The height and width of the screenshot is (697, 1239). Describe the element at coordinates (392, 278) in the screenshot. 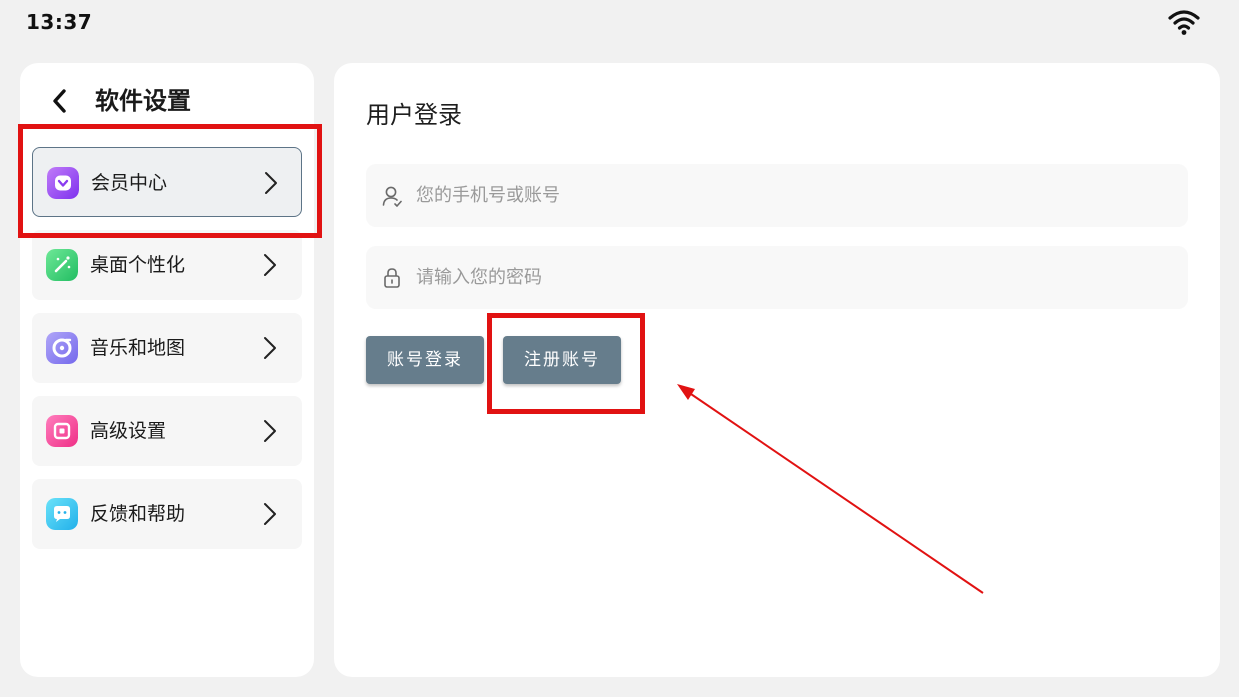

I see `lock-icon` at that location.